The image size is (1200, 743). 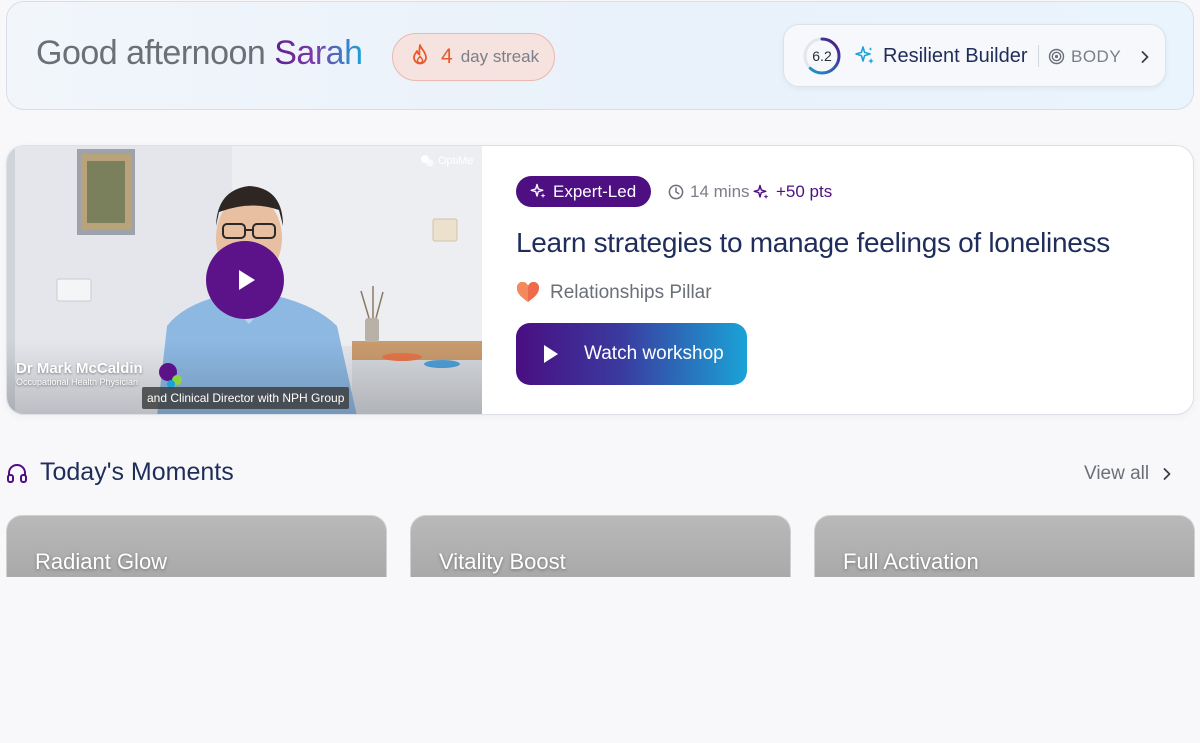 I want to click on moments-section-header: Today's Moments, so click(x=120, y=472).